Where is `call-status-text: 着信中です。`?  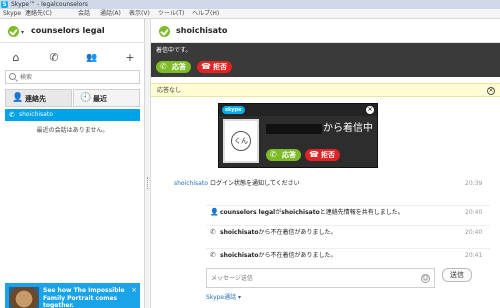 call-status-text: 着信中です。 is located at coordinates (174, 50).